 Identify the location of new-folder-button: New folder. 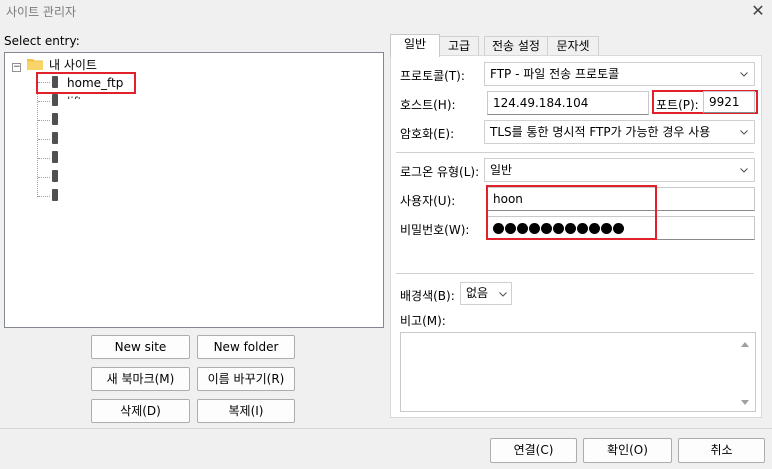
(246, 347).